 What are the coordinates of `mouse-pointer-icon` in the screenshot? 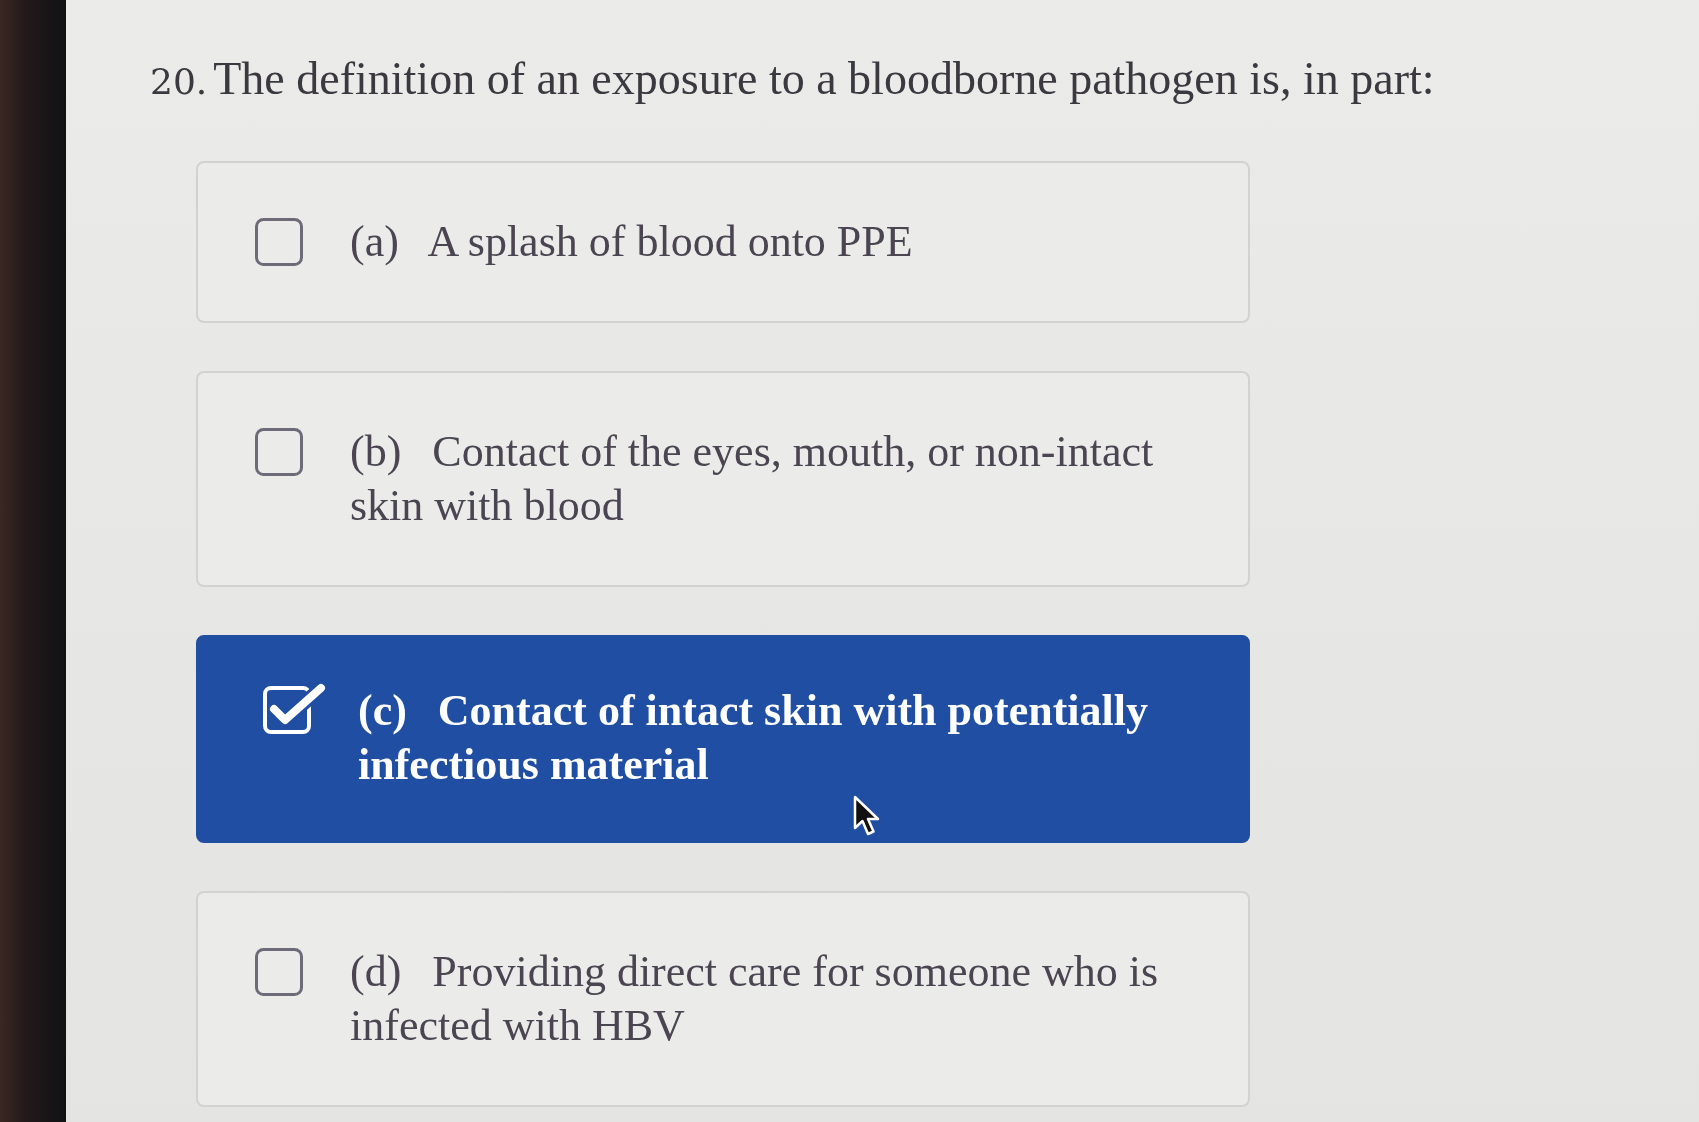 It's located at (867, 816).